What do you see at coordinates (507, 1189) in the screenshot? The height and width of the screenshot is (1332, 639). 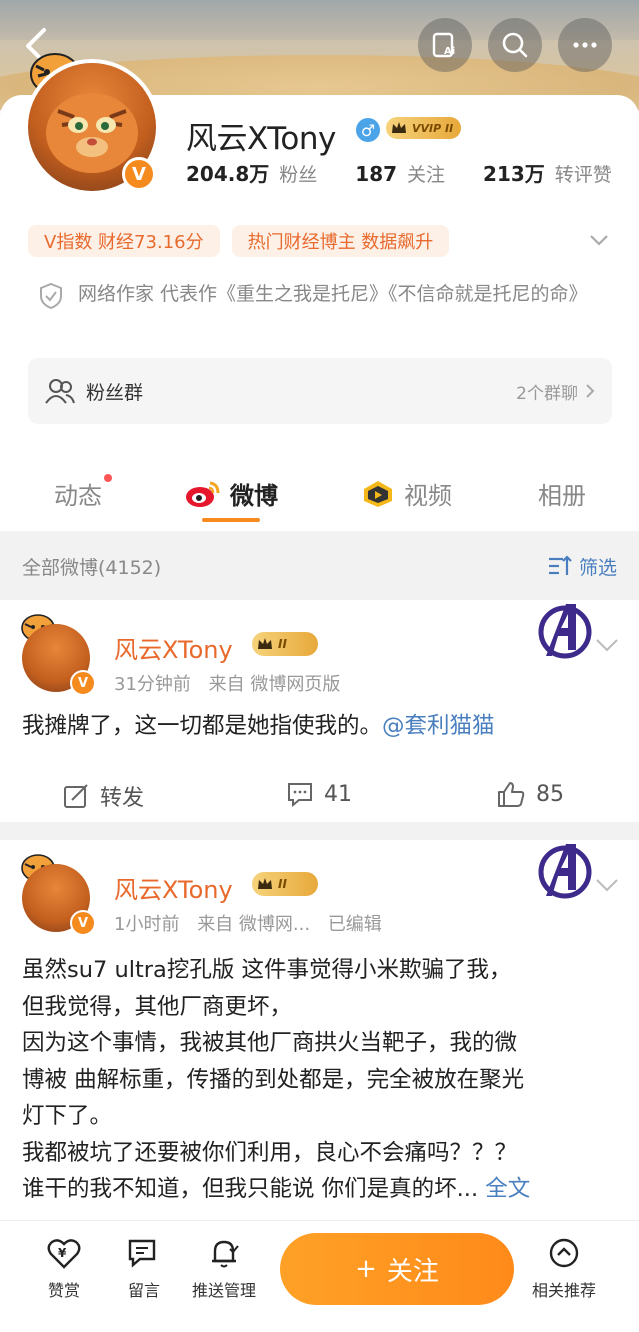 I see `read-more-link: 全文` at bounding box center [507, 1189].